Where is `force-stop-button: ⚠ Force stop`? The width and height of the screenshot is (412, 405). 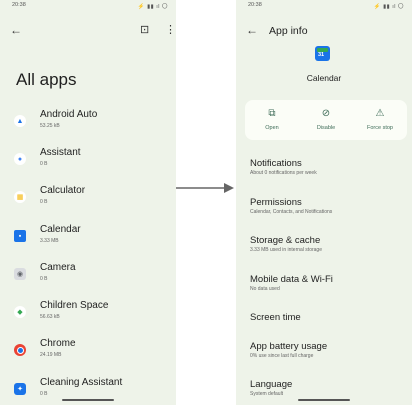 force-stop-button: ⚠ Force stop is located at coordinates (380, 120).